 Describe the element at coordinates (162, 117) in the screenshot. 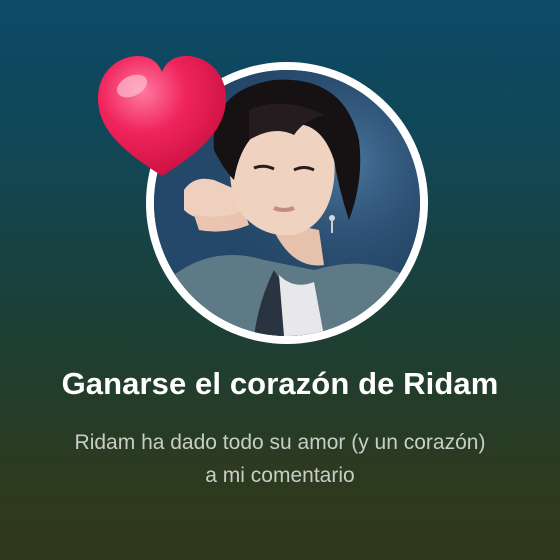

I see `heart-icon` at that location.